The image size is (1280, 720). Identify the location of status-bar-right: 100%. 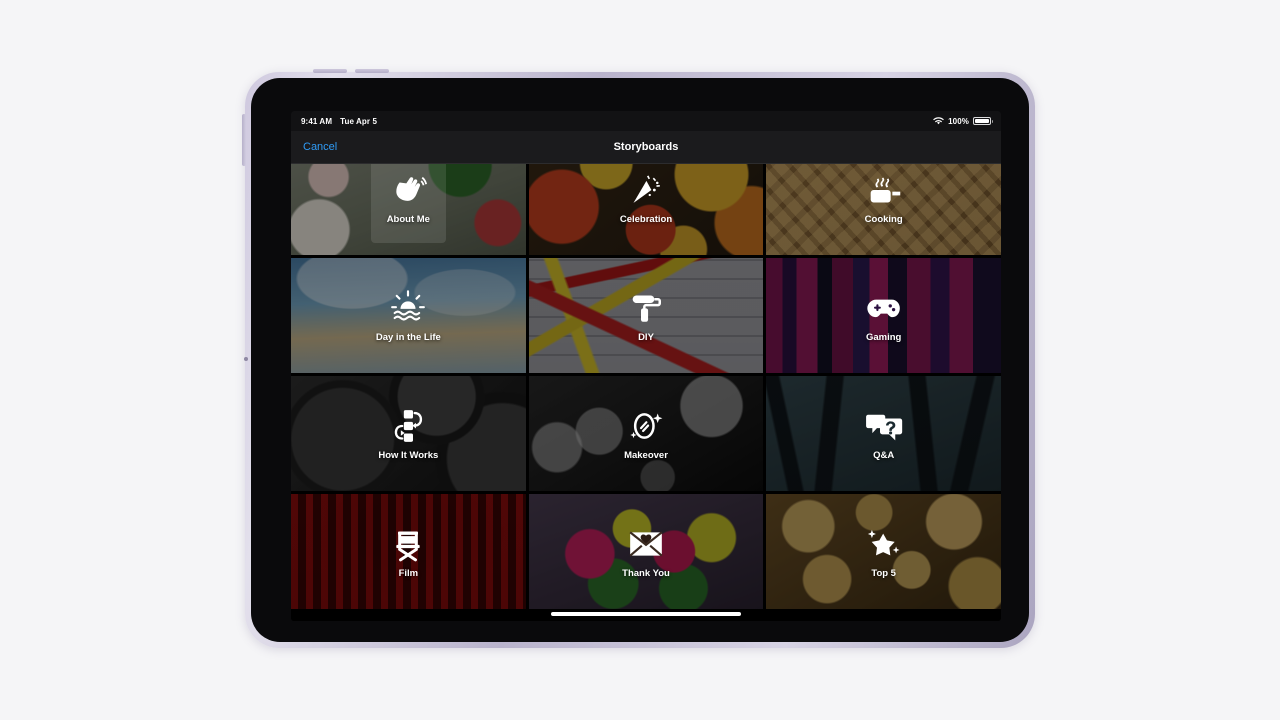
(963, 121).